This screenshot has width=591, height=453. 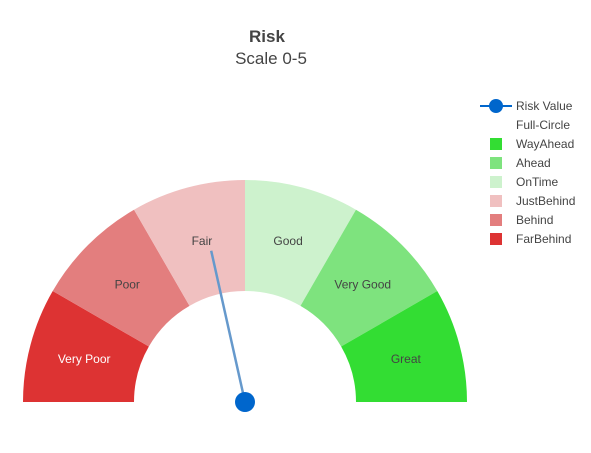 I want to click on legend-label: Risk Value, so click(x=544, y=106).